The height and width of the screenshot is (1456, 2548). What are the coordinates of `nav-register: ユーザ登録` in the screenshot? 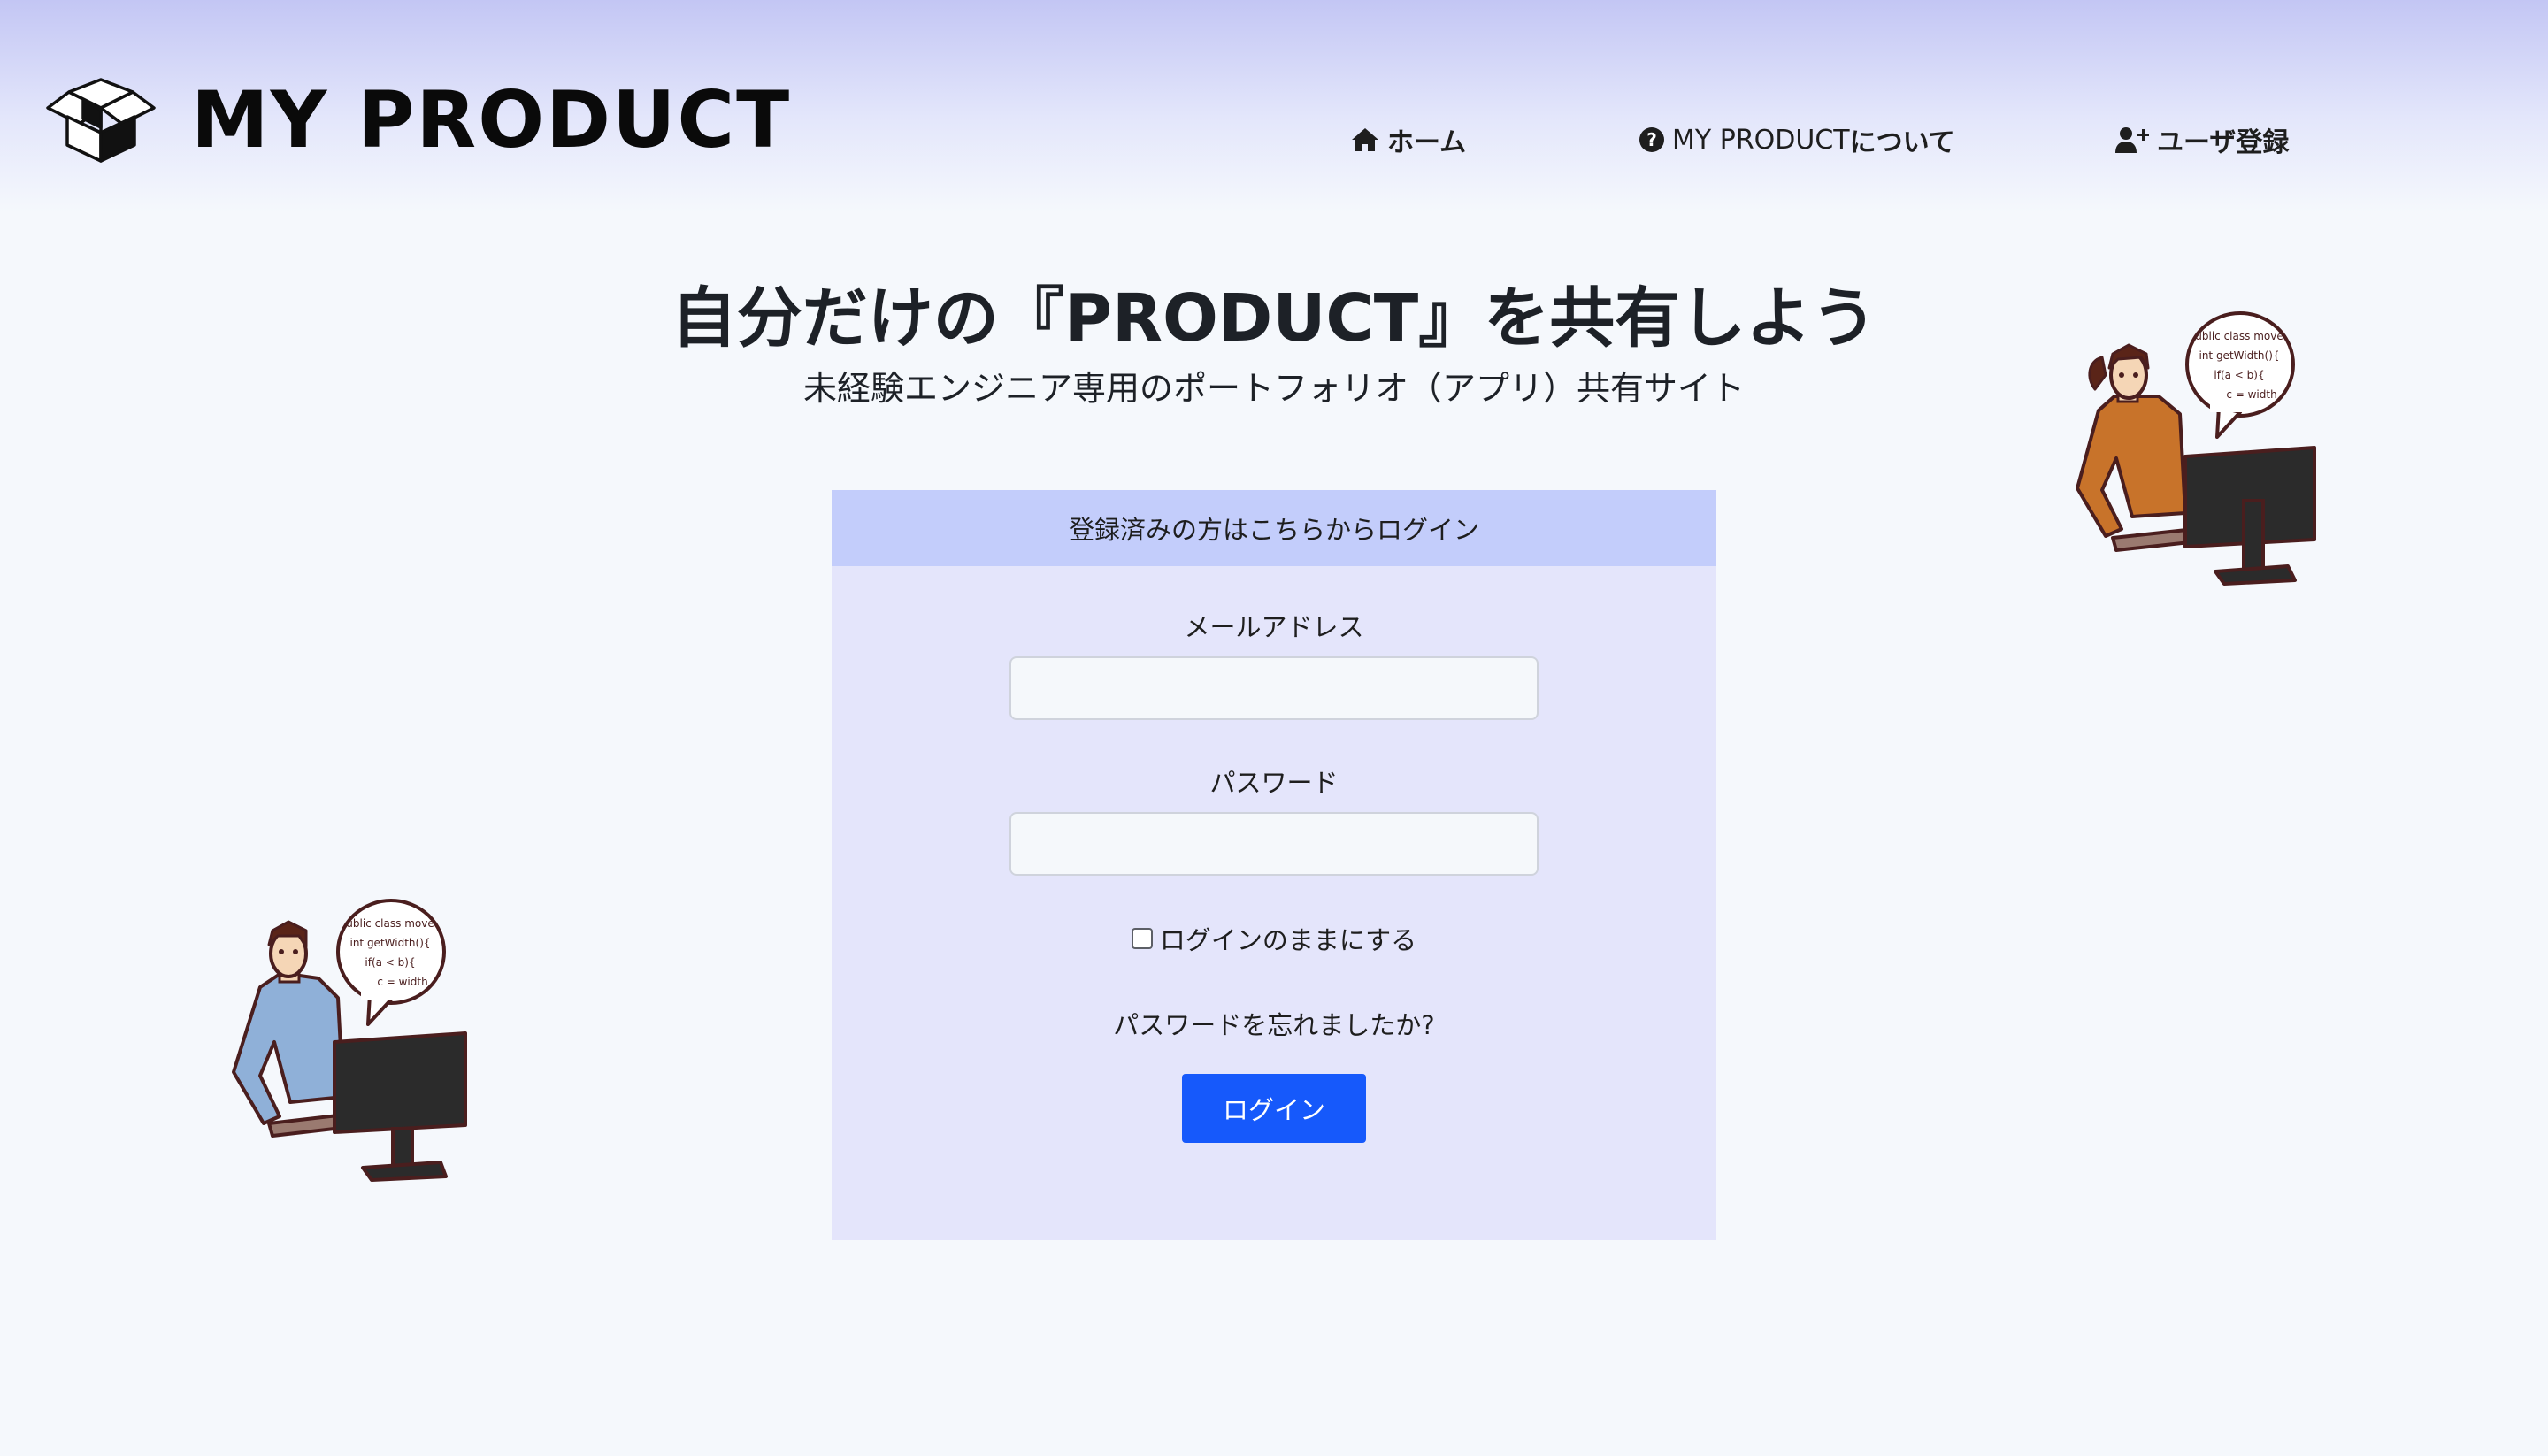 It's located at (2201, 139).